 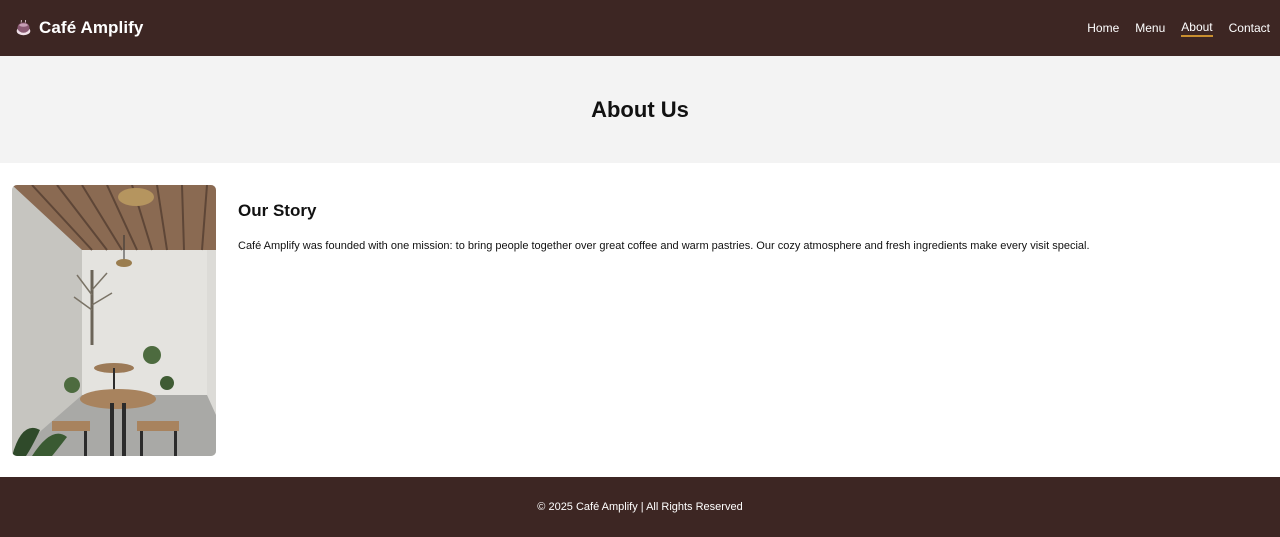 What do you see at coordinates (1103, 28) in the screenshot?
I see `nav-link-home: Home` at bounding box center [1103, 28].